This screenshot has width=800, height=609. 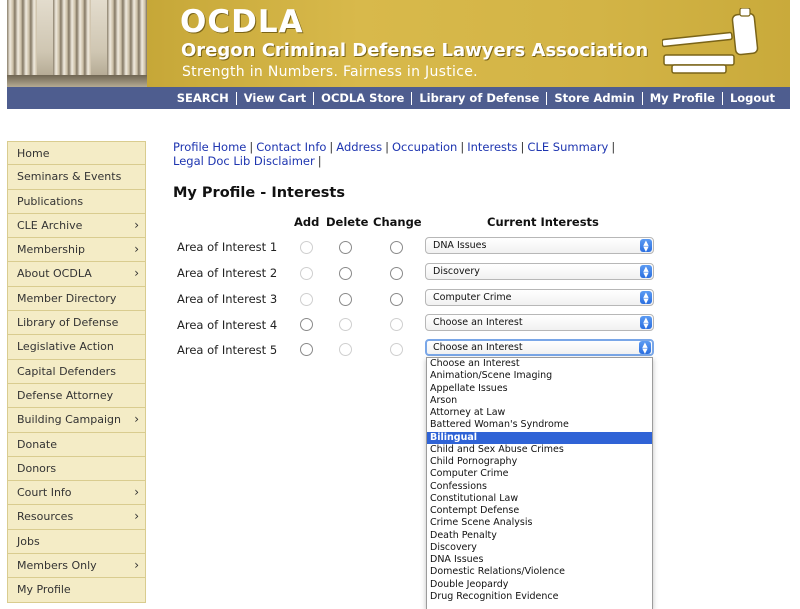 I want to click on sidebar-item-member-directory: Member Directory, so click(x=76, y=299).